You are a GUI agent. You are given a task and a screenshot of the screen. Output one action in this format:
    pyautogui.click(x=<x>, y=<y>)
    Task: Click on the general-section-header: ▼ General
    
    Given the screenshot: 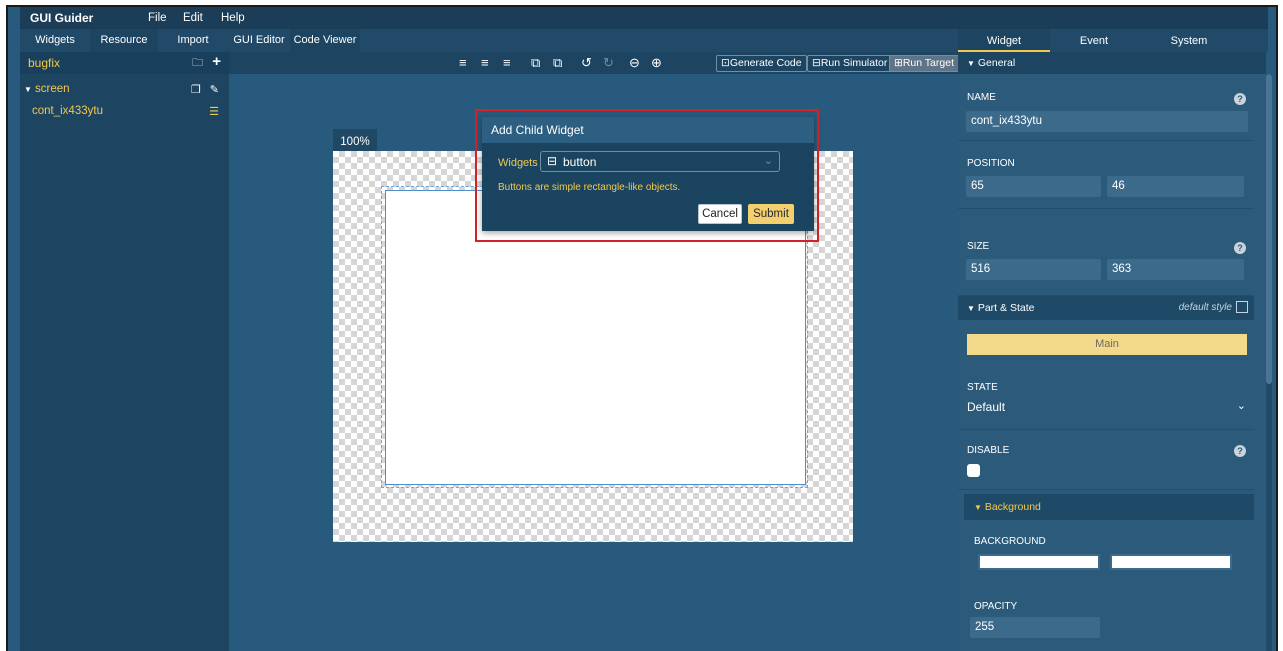 What is the action you would take?
    pyautogui.click(x=1112, y=63)
    